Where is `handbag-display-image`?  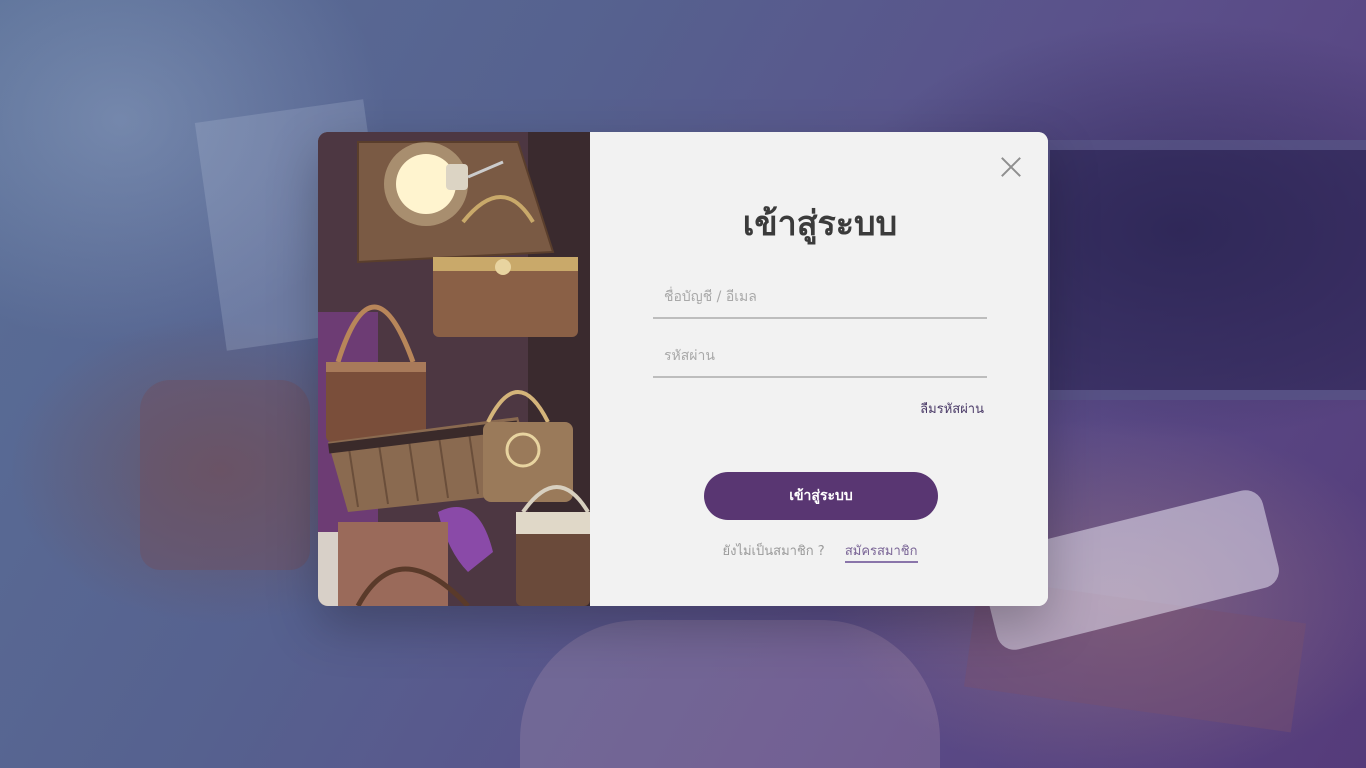 handbag-display-image is located at coordinates (454, 369).